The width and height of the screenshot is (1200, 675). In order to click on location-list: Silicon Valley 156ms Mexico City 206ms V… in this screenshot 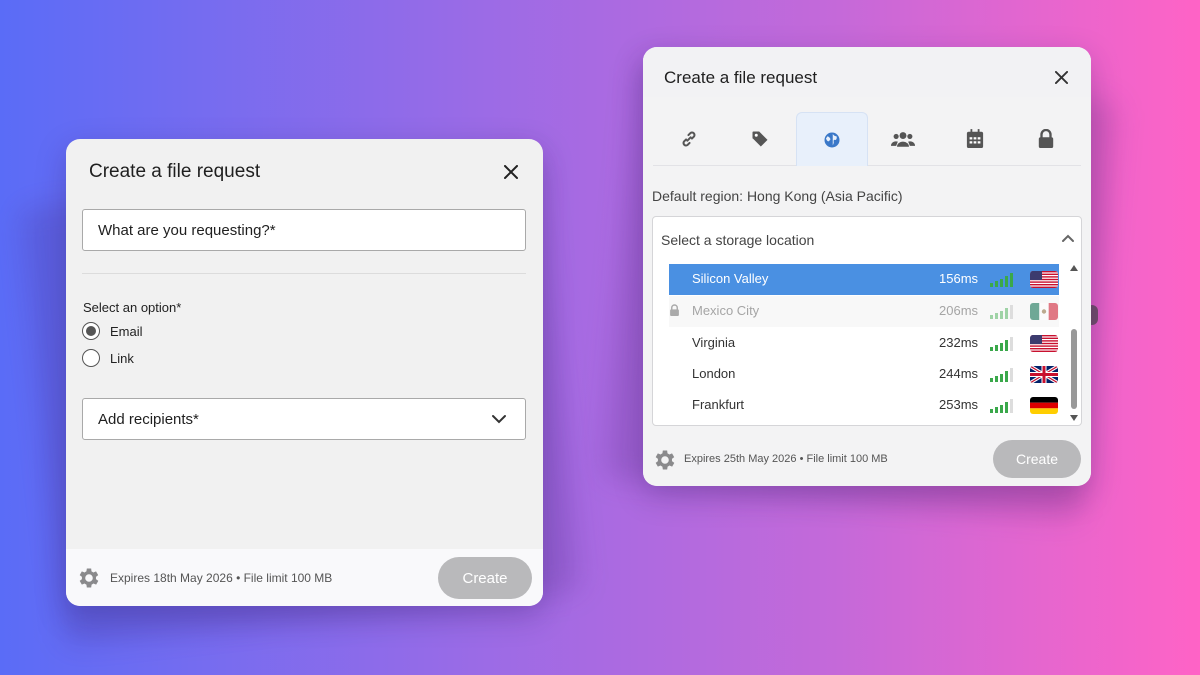, I will do `click(864, 342)`.